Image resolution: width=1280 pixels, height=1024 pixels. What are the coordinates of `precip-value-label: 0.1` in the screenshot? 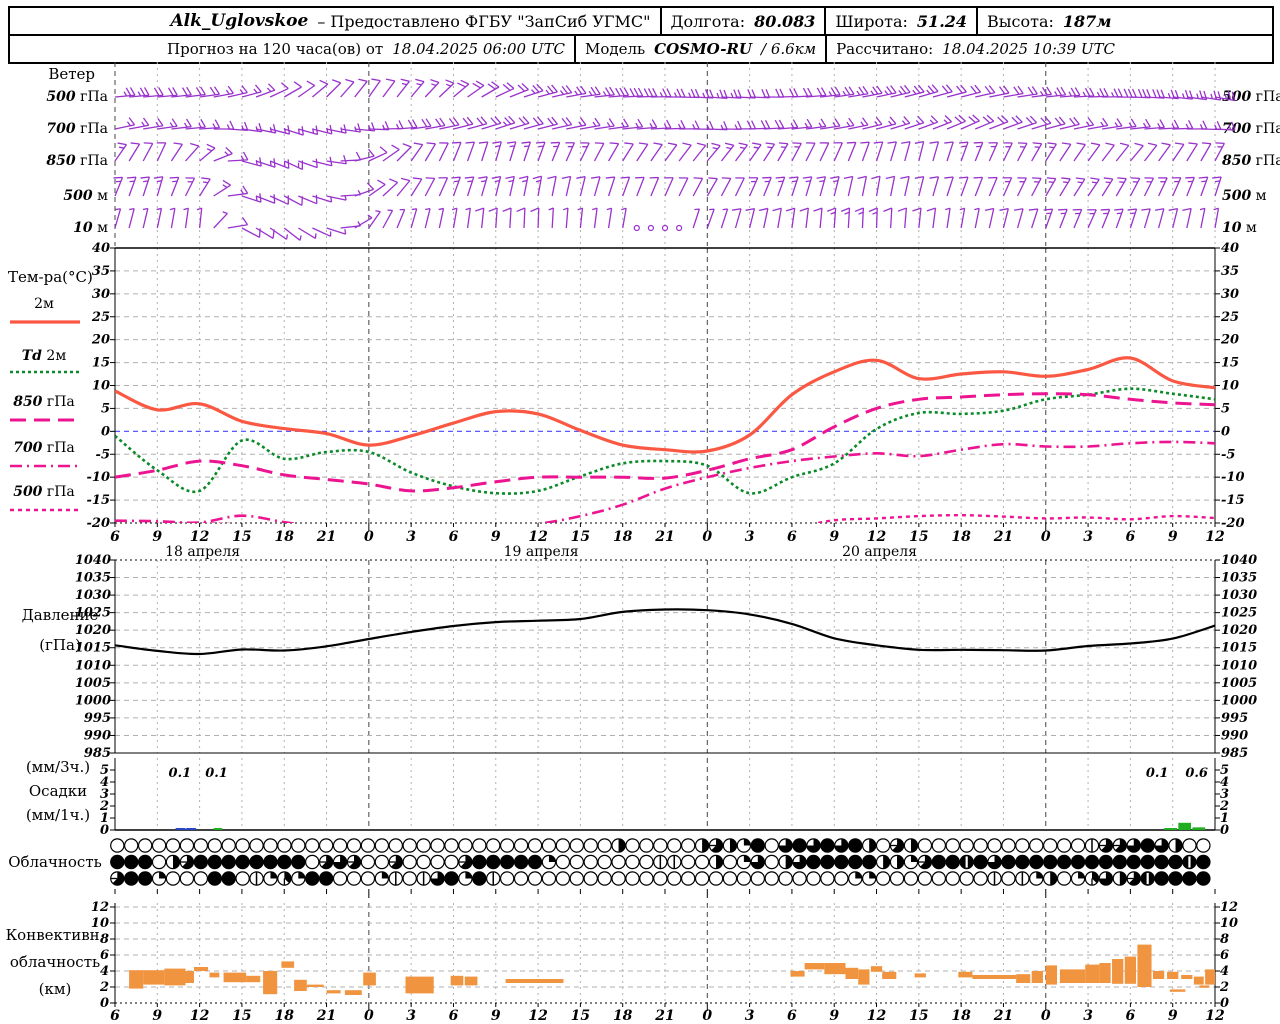 It's located at (180, 773).